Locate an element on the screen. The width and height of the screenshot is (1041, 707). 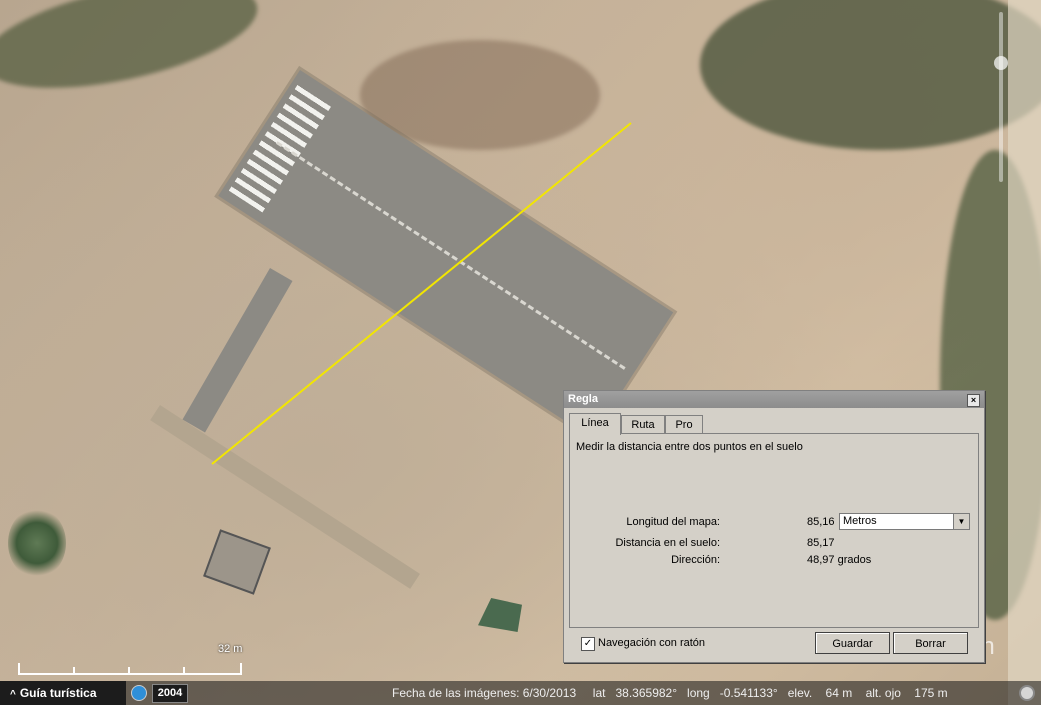
elev-label: elev. is located at coordinates (800, 693).